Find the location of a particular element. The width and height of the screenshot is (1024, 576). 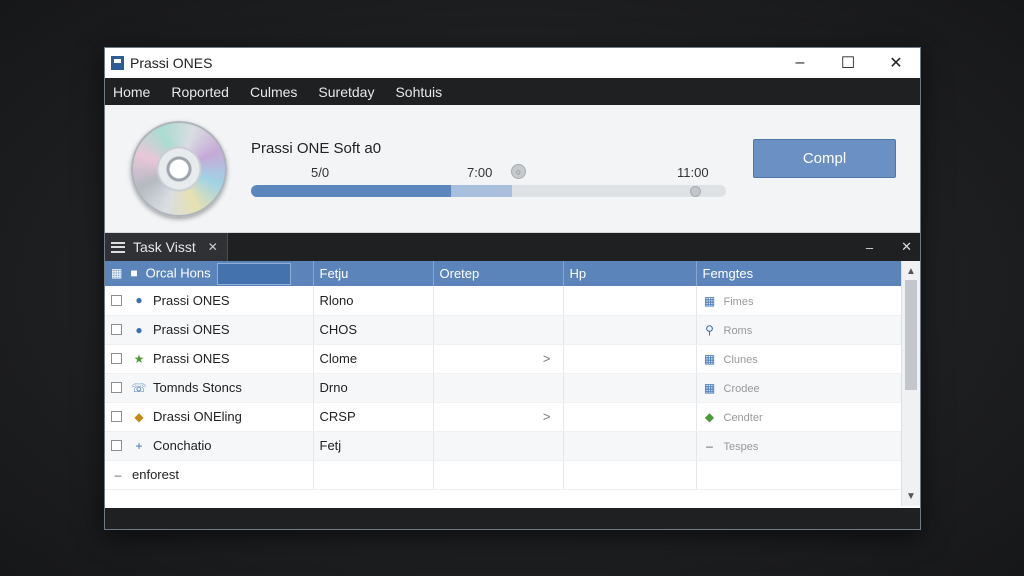

column-header-2: Fetju is located at coordinates (373, 273).